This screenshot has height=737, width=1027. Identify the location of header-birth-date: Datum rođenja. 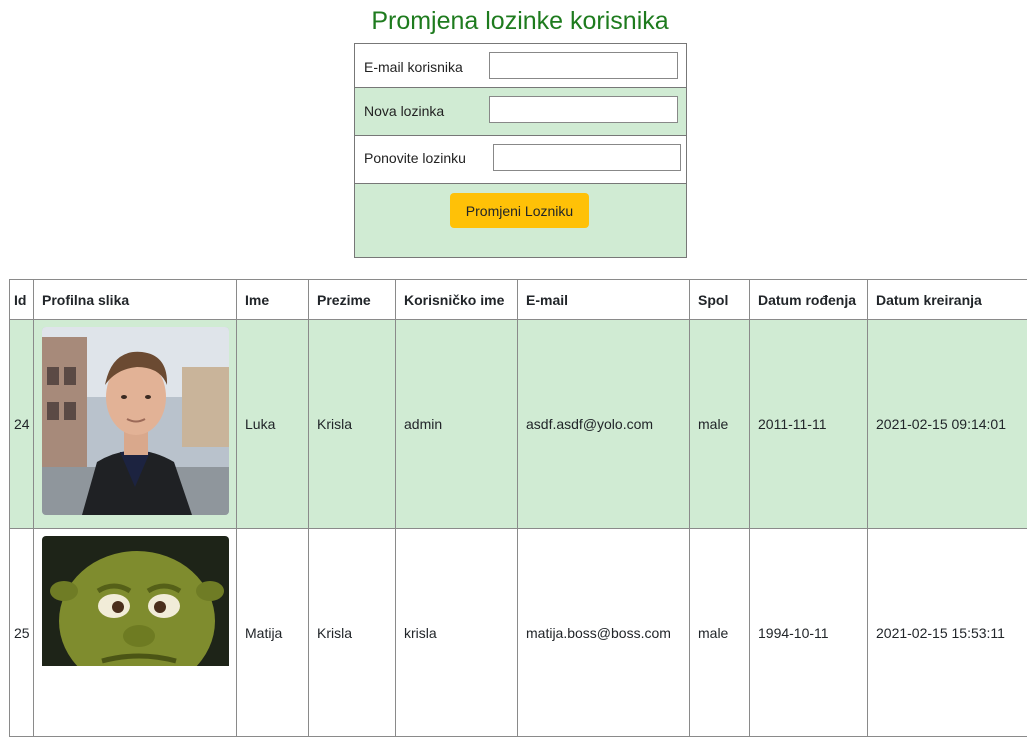
(809, 300).